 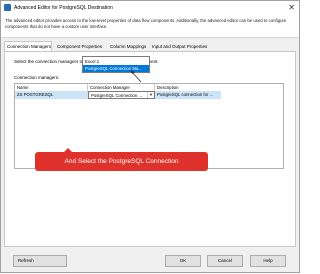 I want to click on cancel-button-label: Cancel, so click(x=224, y=260).